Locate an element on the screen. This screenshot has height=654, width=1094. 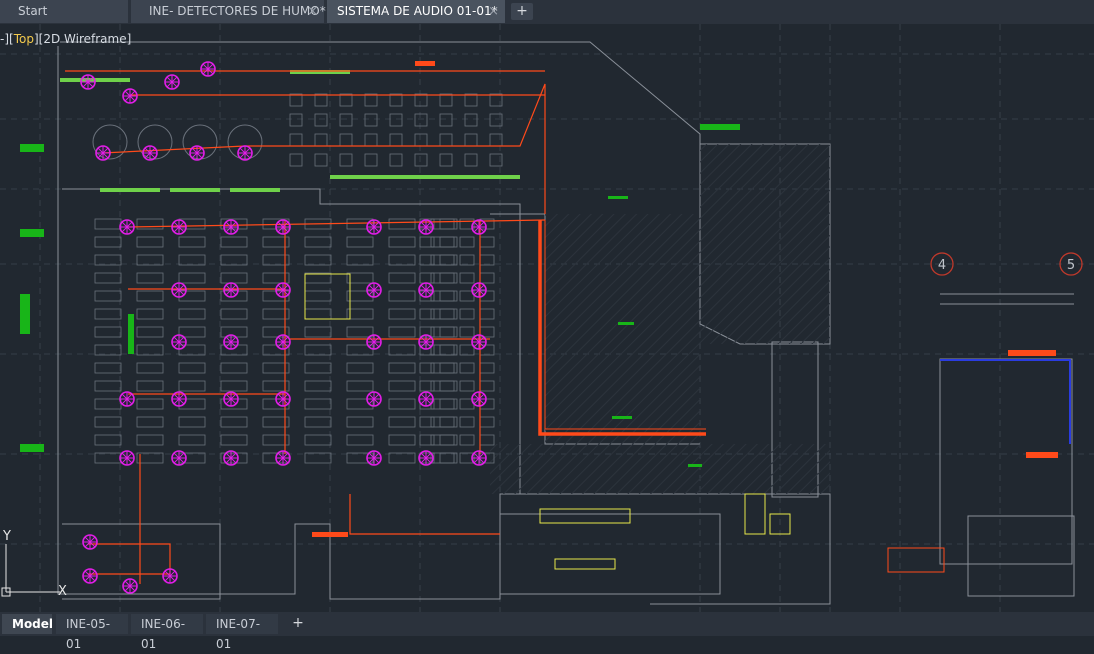
tab-sistema-de-audio: SISTEMA DE AUDIO 01-01* × is located at coordinates (416, 11).